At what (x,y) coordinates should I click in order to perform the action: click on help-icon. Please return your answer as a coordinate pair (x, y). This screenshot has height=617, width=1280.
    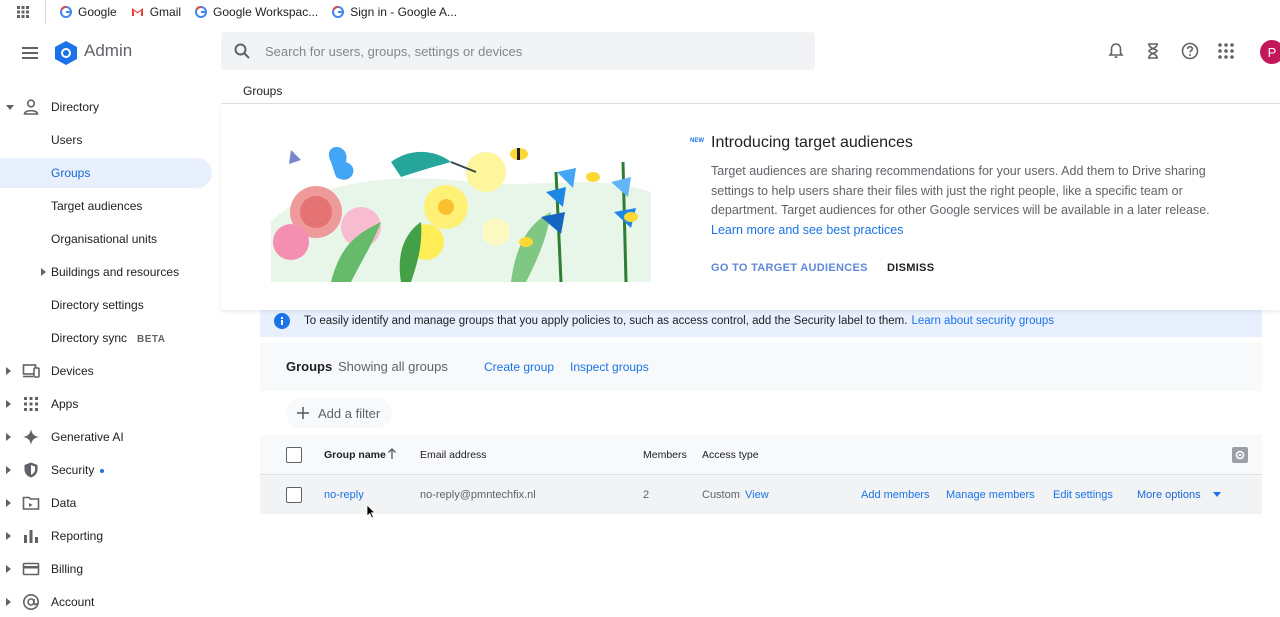
    Looking at the image, I should click on (1190, 51).